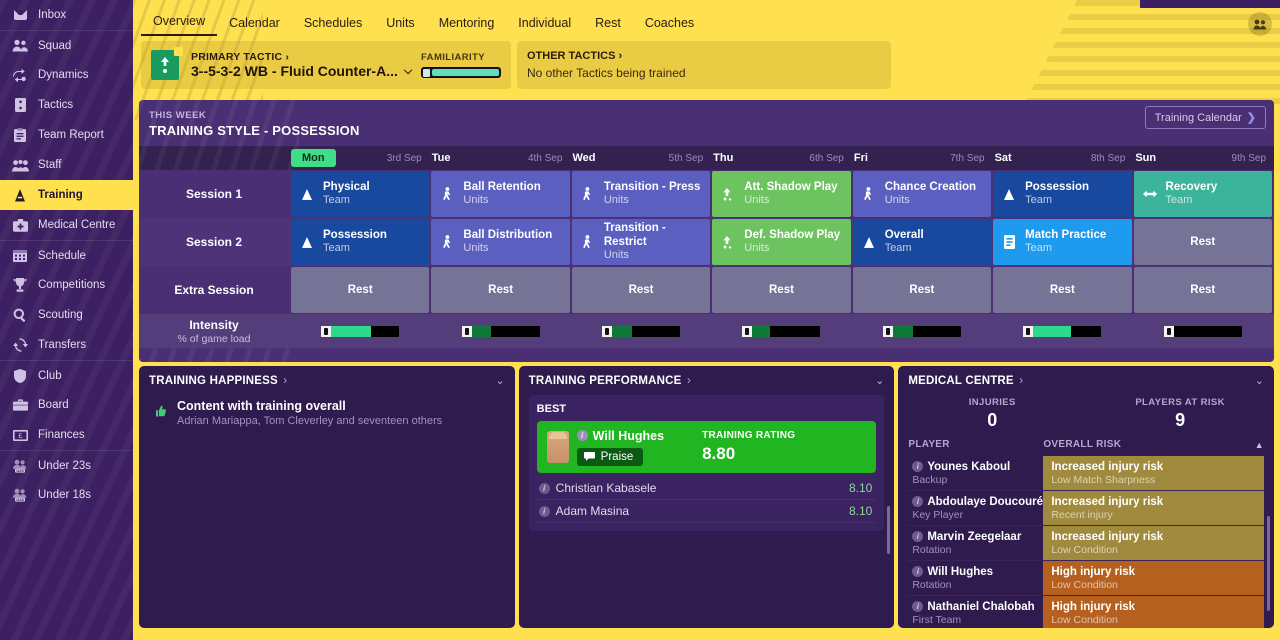 The height and width of the screenshot is (640, 1280). I want to click on sidebar-item-inbox: Inbox, so click(66, 15).